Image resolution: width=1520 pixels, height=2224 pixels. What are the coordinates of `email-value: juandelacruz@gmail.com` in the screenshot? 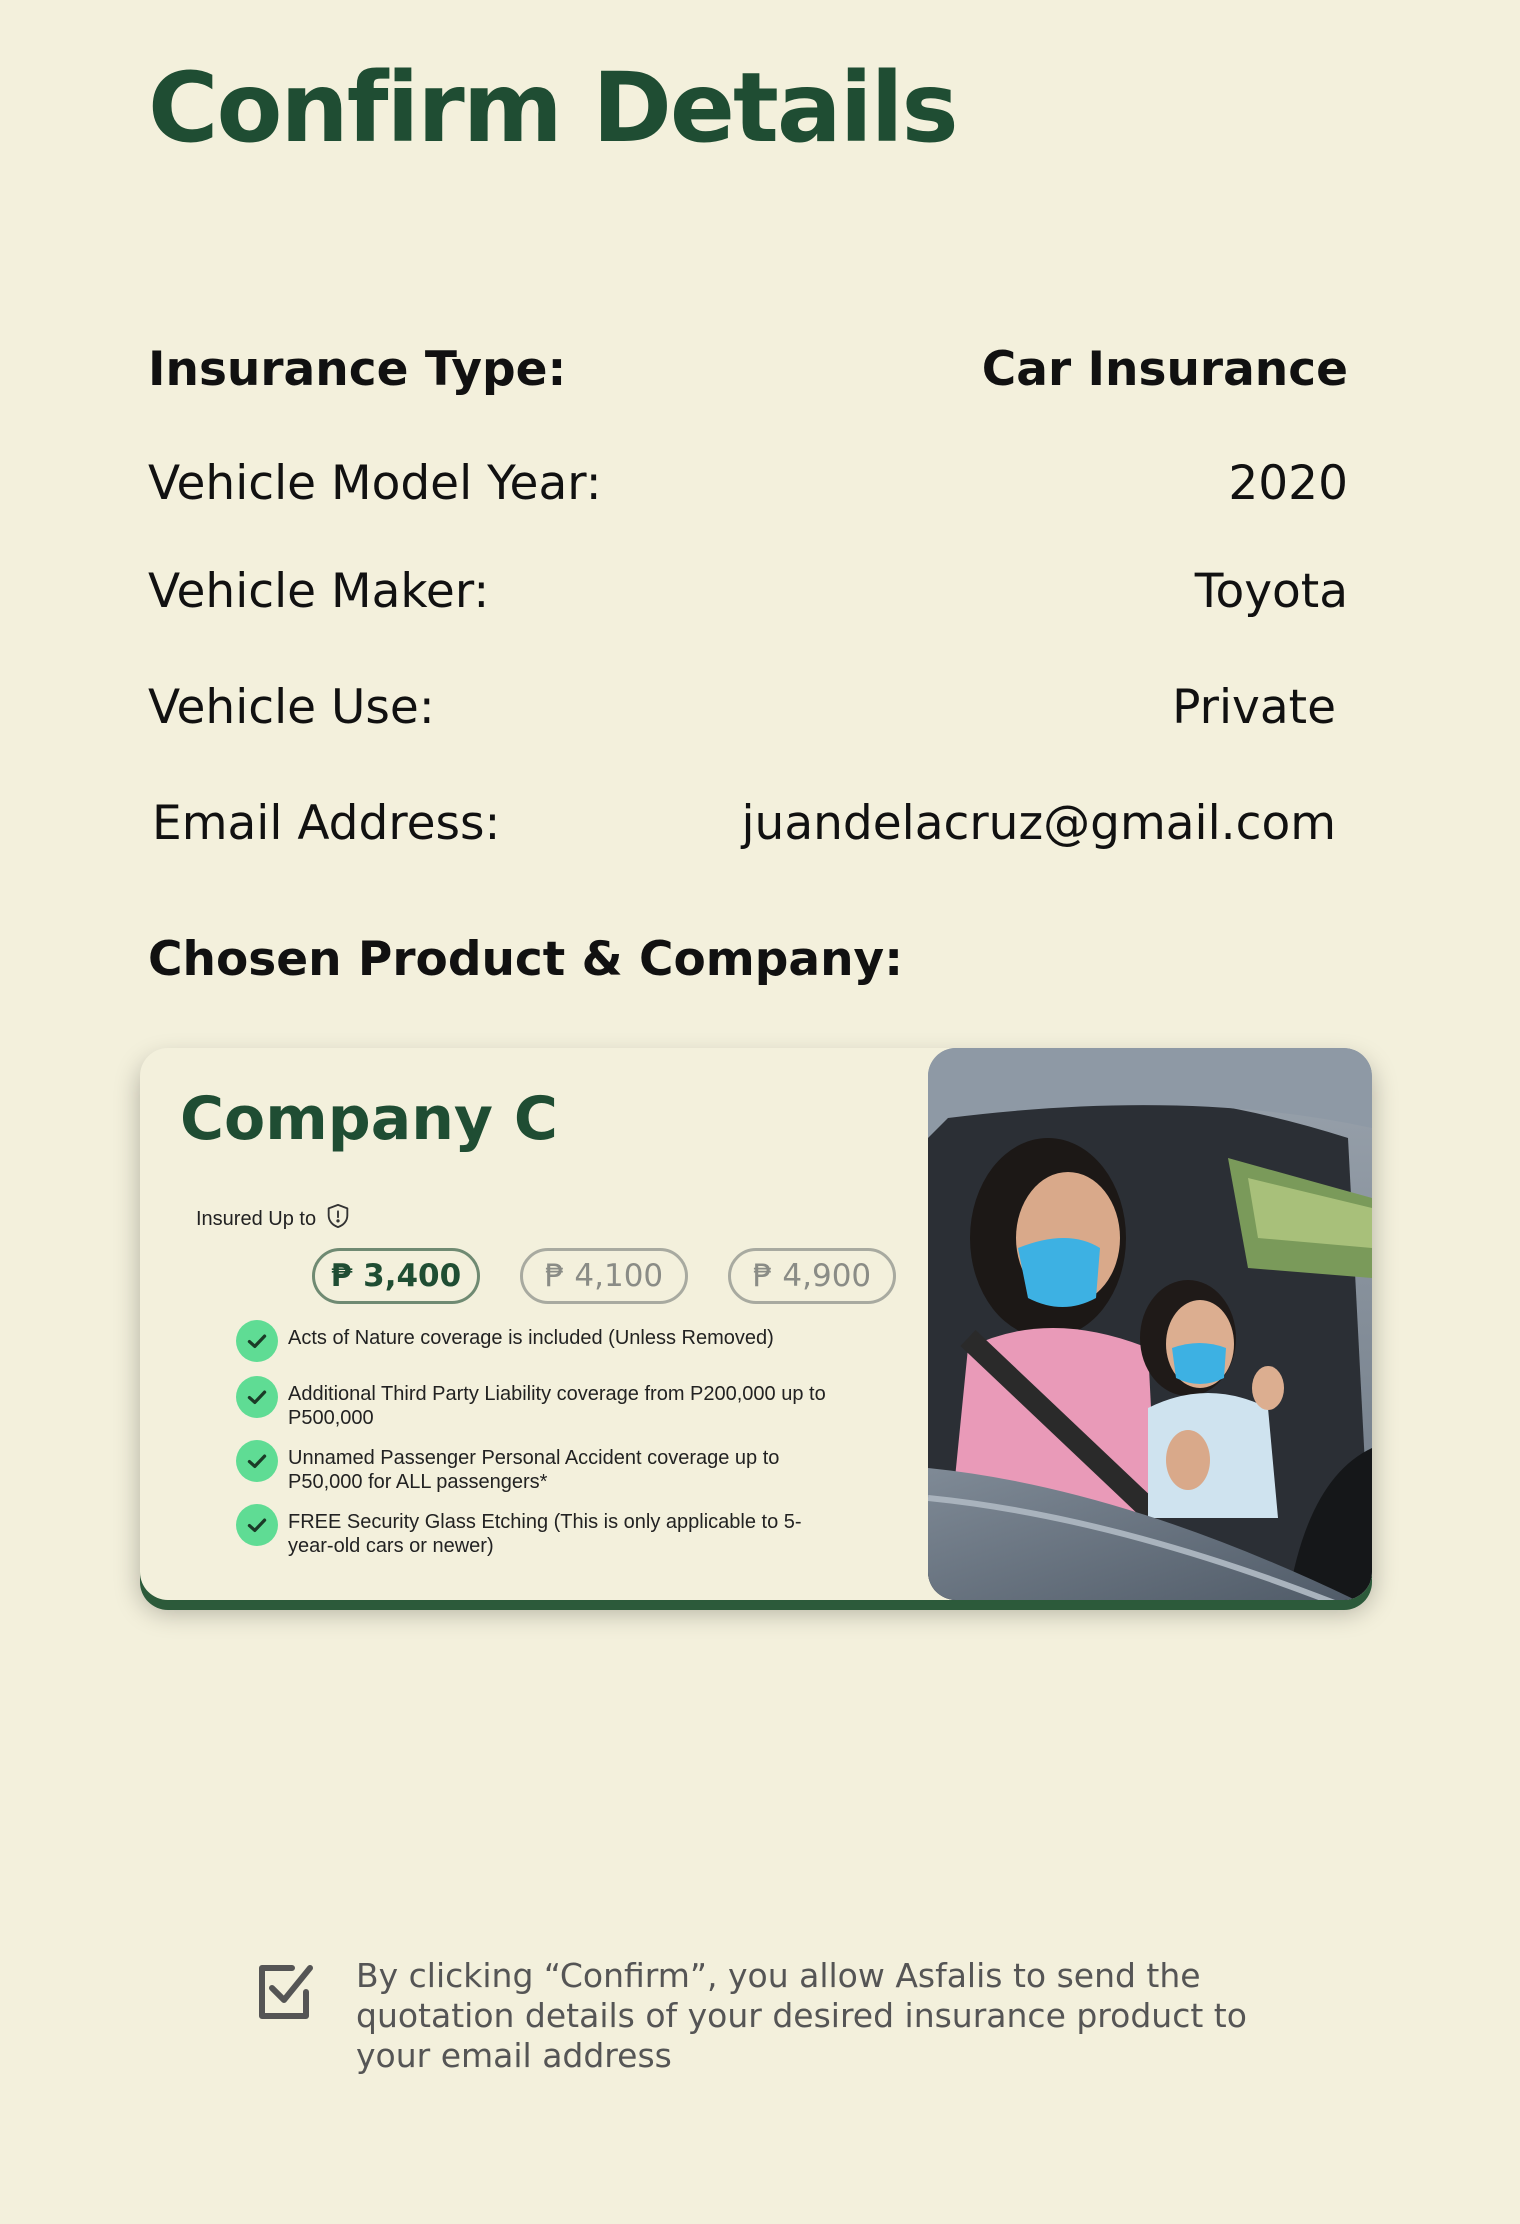 It's located at (1038, 823).